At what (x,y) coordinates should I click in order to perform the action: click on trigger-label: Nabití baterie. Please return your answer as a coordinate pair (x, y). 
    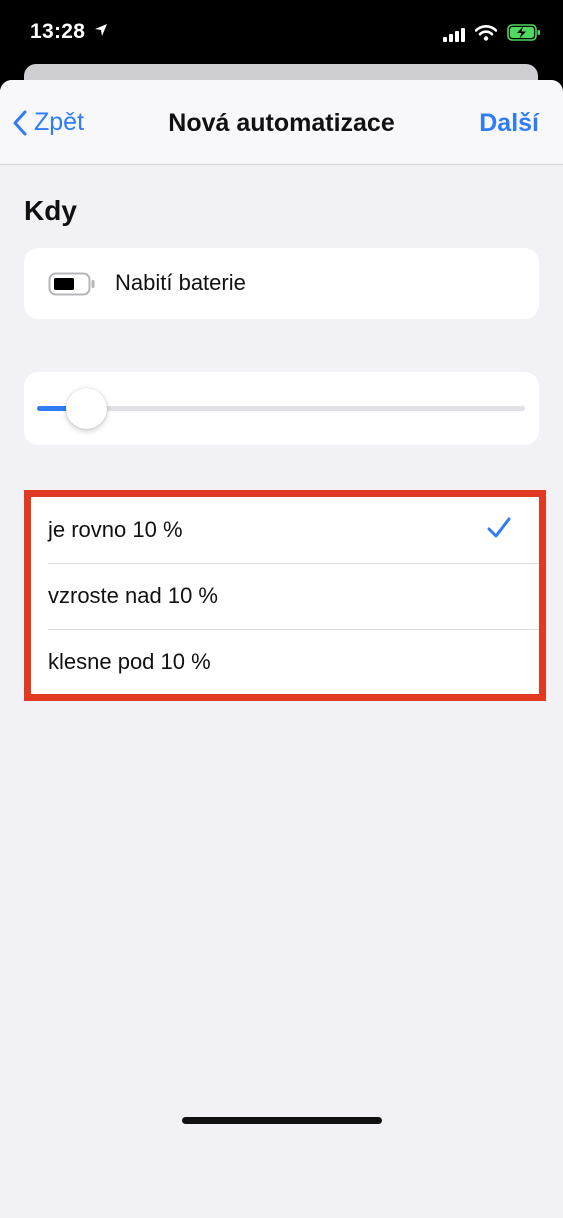
    Looking at the image, I should click on (180, 282).